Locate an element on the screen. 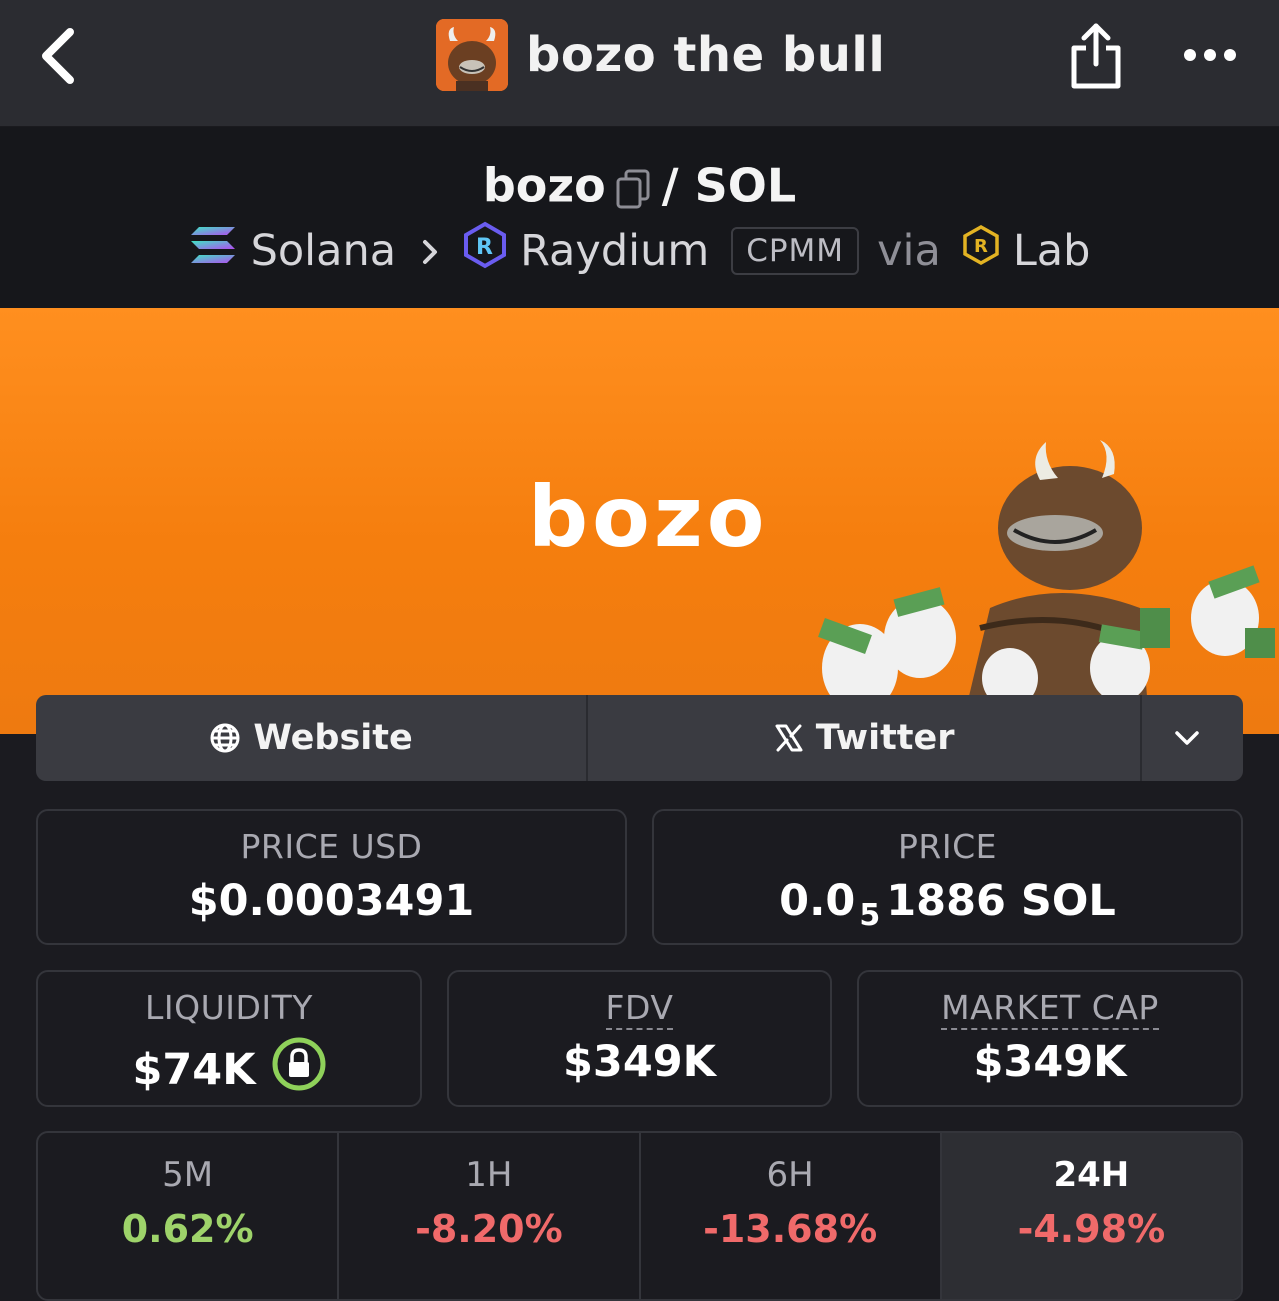 This screenshot has height=1301, width=1279. chevron-left-icon is located at coordinates (59, 56).